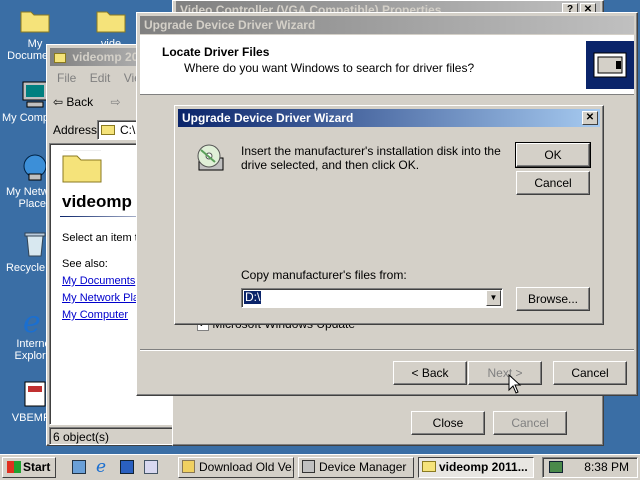 The image size is (640, 480). I want to click on quick-launch: e, so click(118, 467).